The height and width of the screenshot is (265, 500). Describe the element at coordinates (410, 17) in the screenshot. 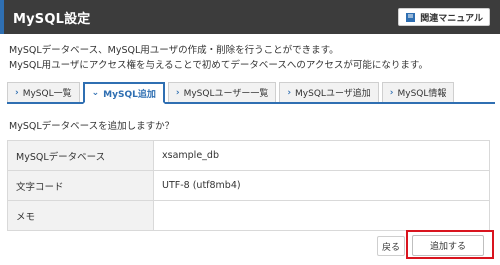

I see `book-icon` at that location.